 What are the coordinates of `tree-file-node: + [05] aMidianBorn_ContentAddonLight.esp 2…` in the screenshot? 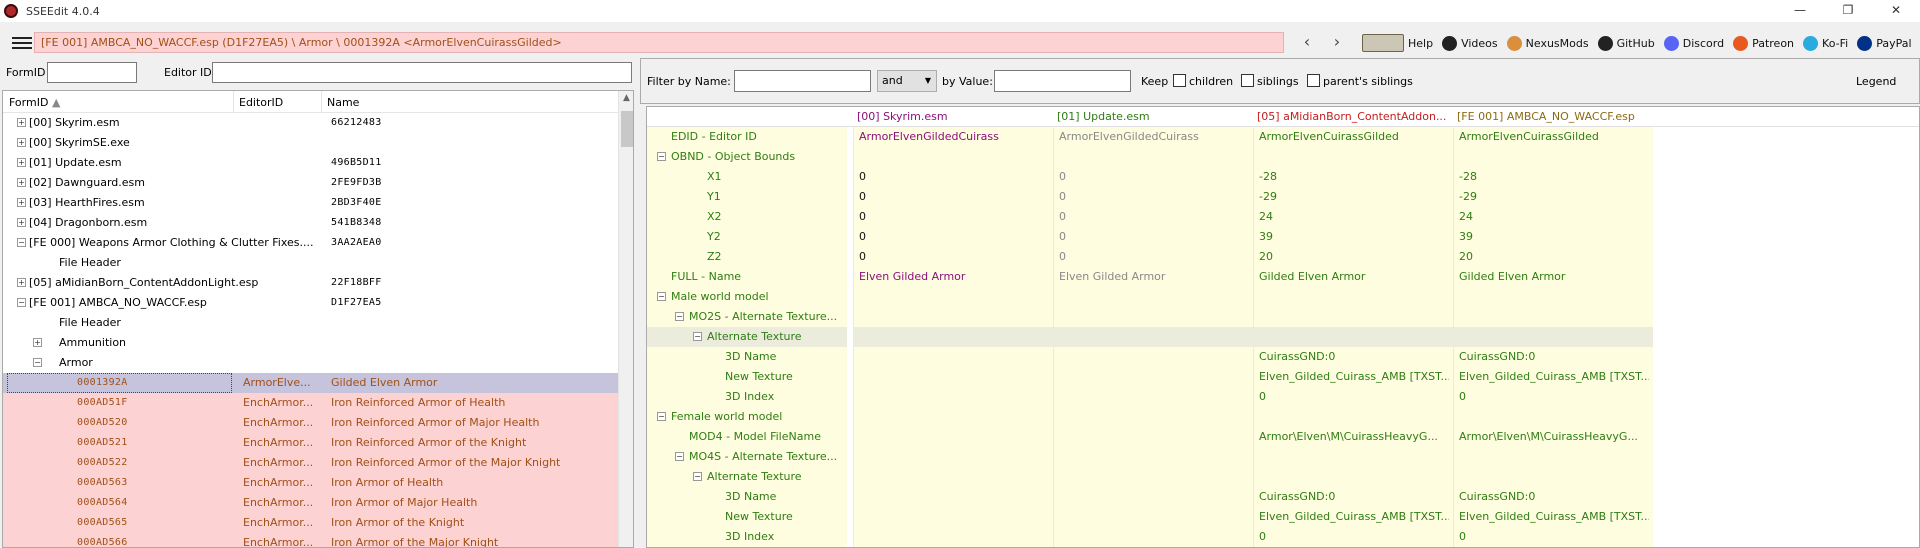 It's located at (310, 283).